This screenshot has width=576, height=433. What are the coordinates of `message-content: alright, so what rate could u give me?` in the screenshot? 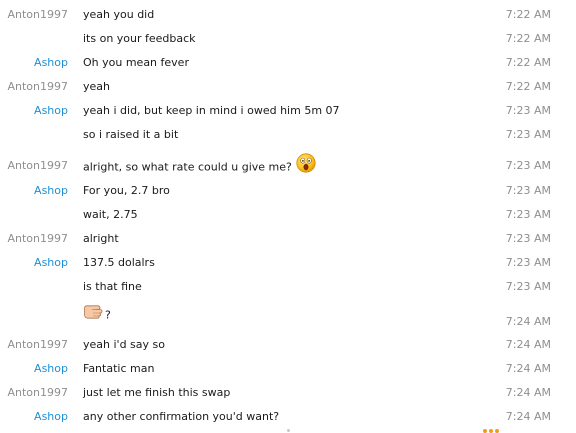 It's located at (199, 164).